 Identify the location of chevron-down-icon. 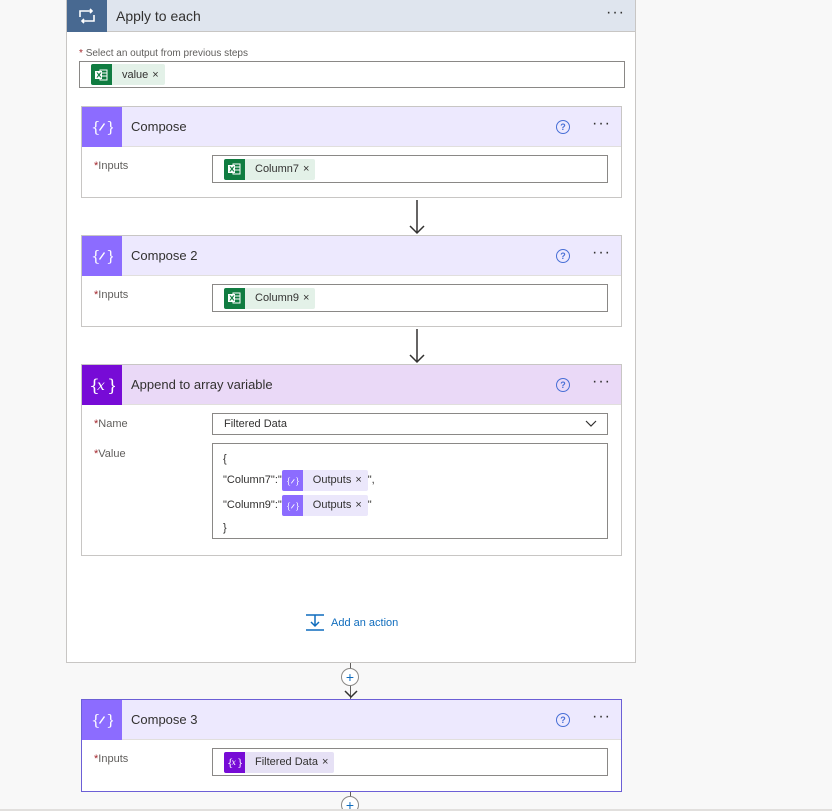
(591, 424).